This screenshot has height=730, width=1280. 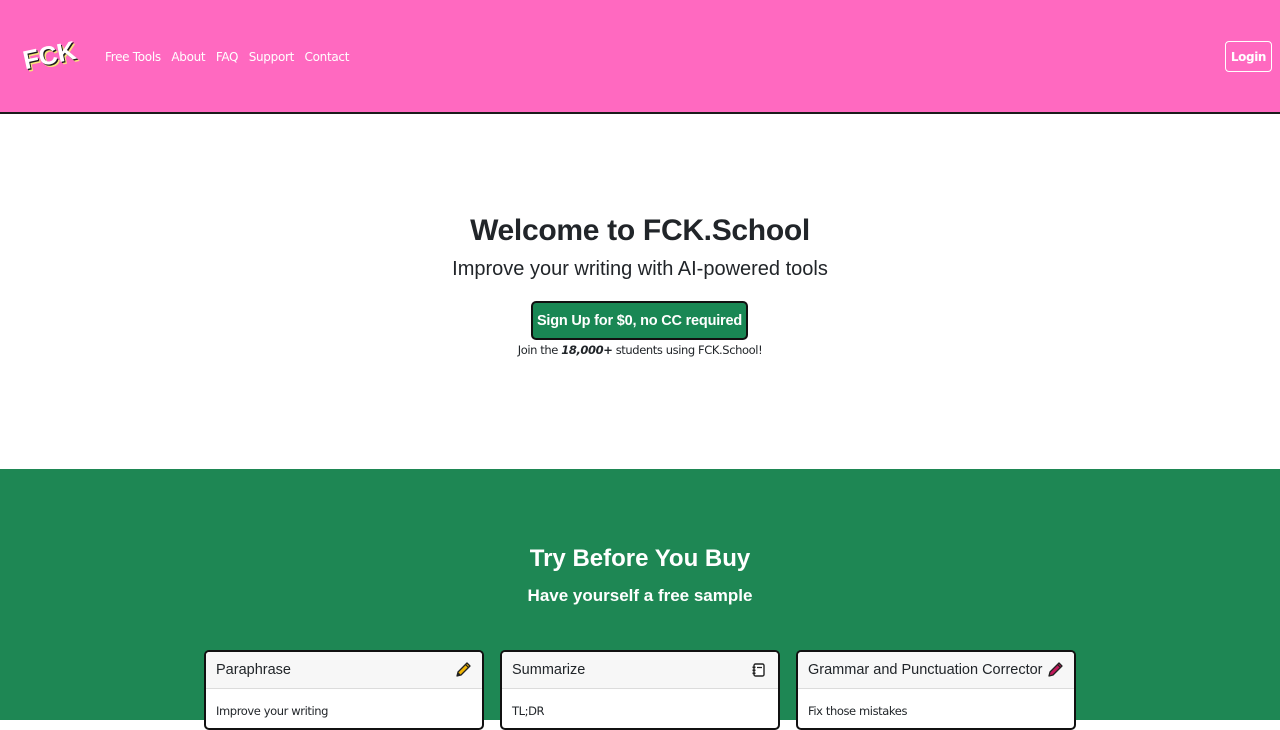 What do you see at coordinates (538, 350) in the screenshot?
I see `join-prefix: Join the` at bounding box center [538, 350].